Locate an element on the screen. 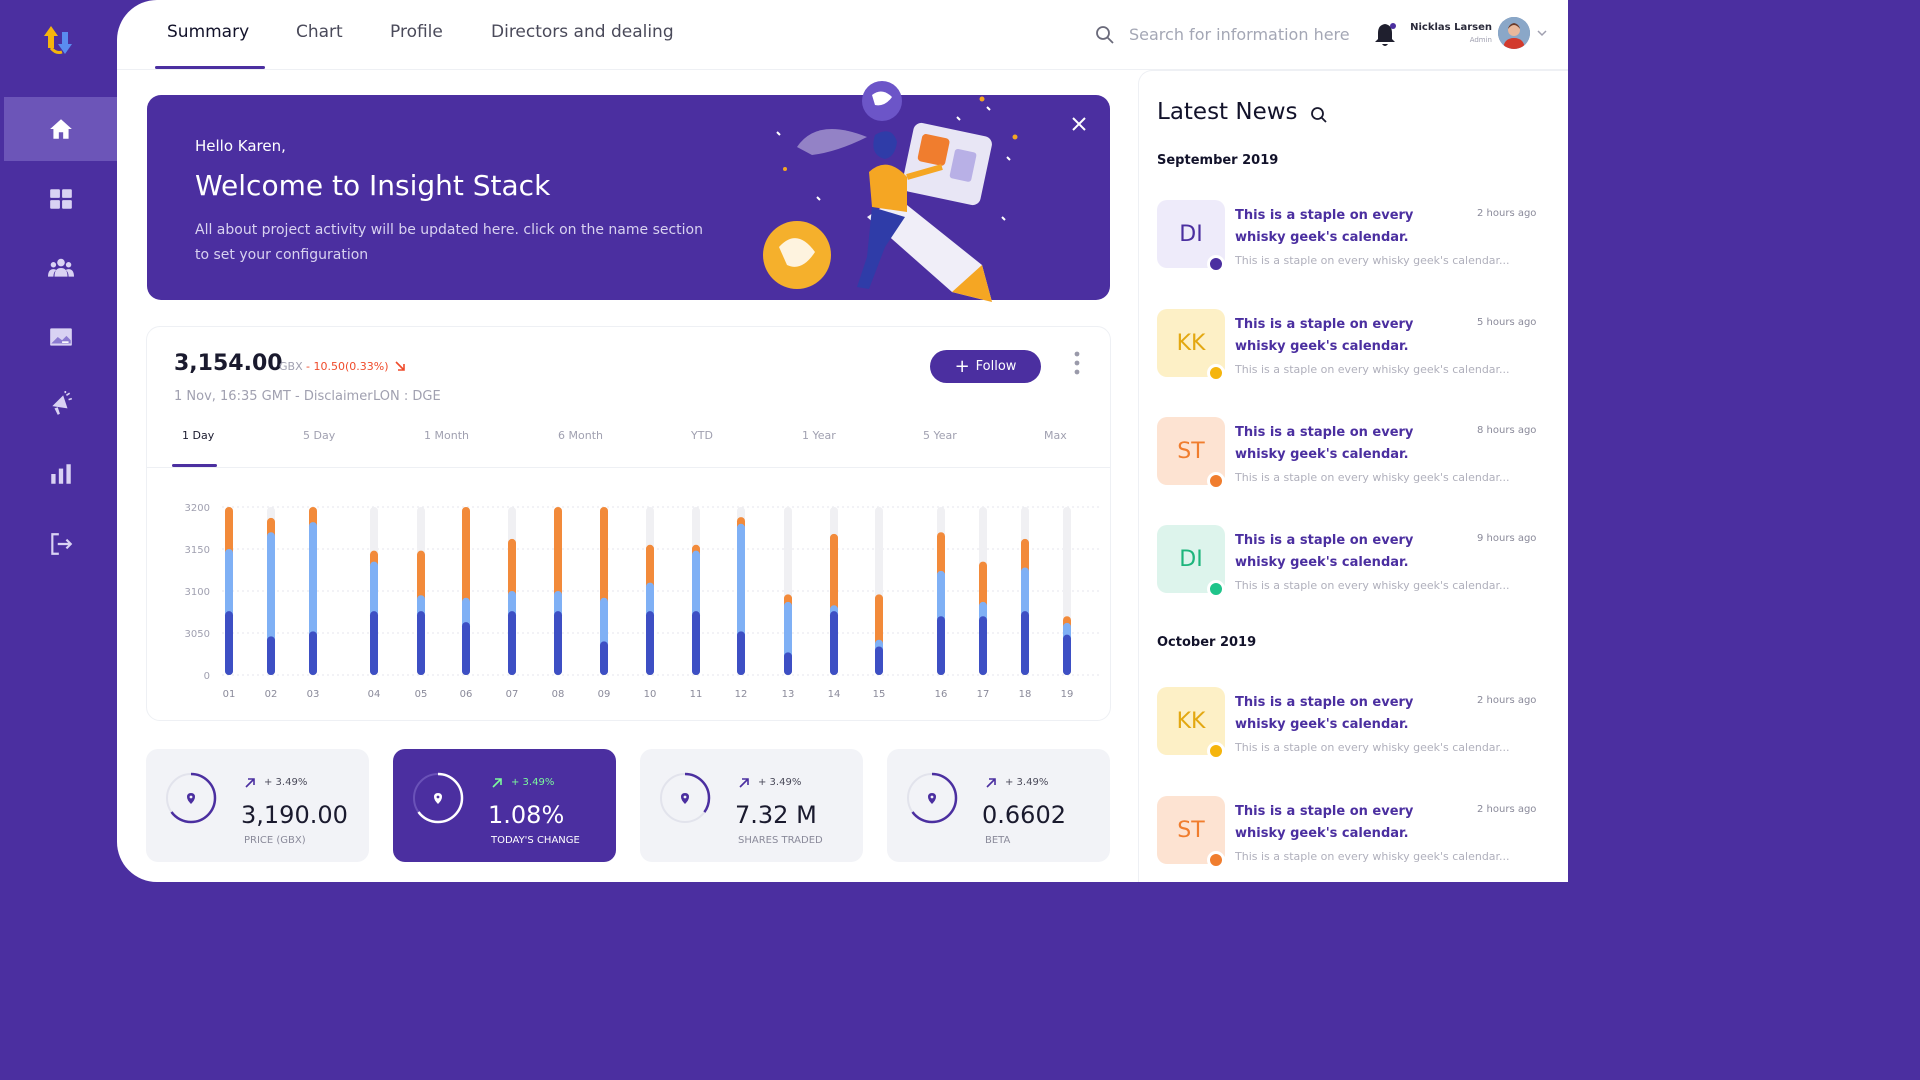 This screenshot has height=1080, width=1920. arrow-up-right-icon is located at coordinates (250, 783).